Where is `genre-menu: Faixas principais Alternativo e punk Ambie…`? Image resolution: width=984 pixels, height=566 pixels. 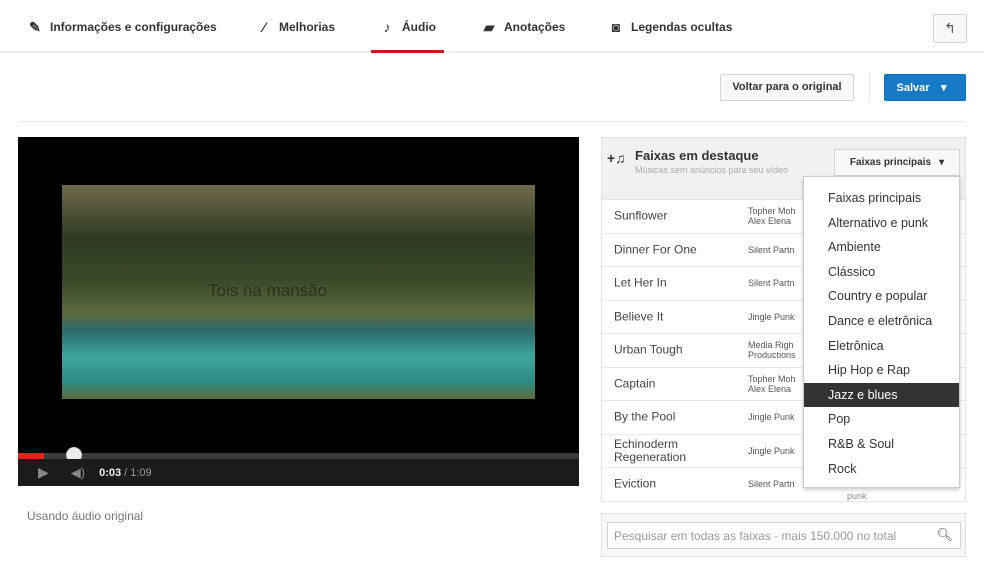 genre-menu: Faixas principais Alternativo e punk Ambie… is located at coordinates (881, 332).